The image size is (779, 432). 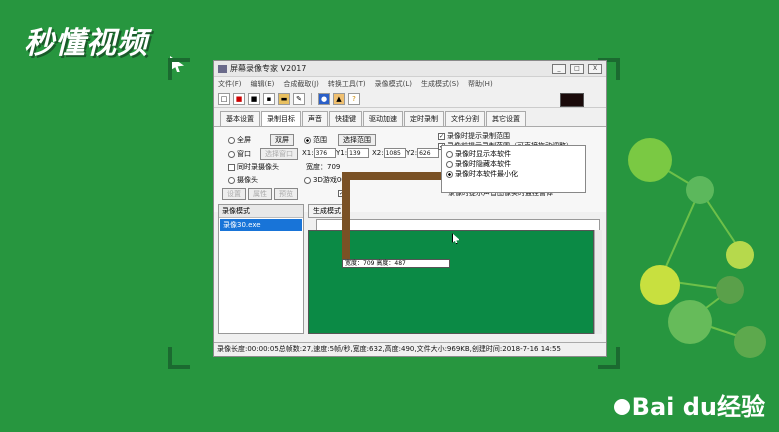 What do you see at coordinates (320, 140) in the screenshot?
I see `range-label: 范围` at bounding box center [320, 140].